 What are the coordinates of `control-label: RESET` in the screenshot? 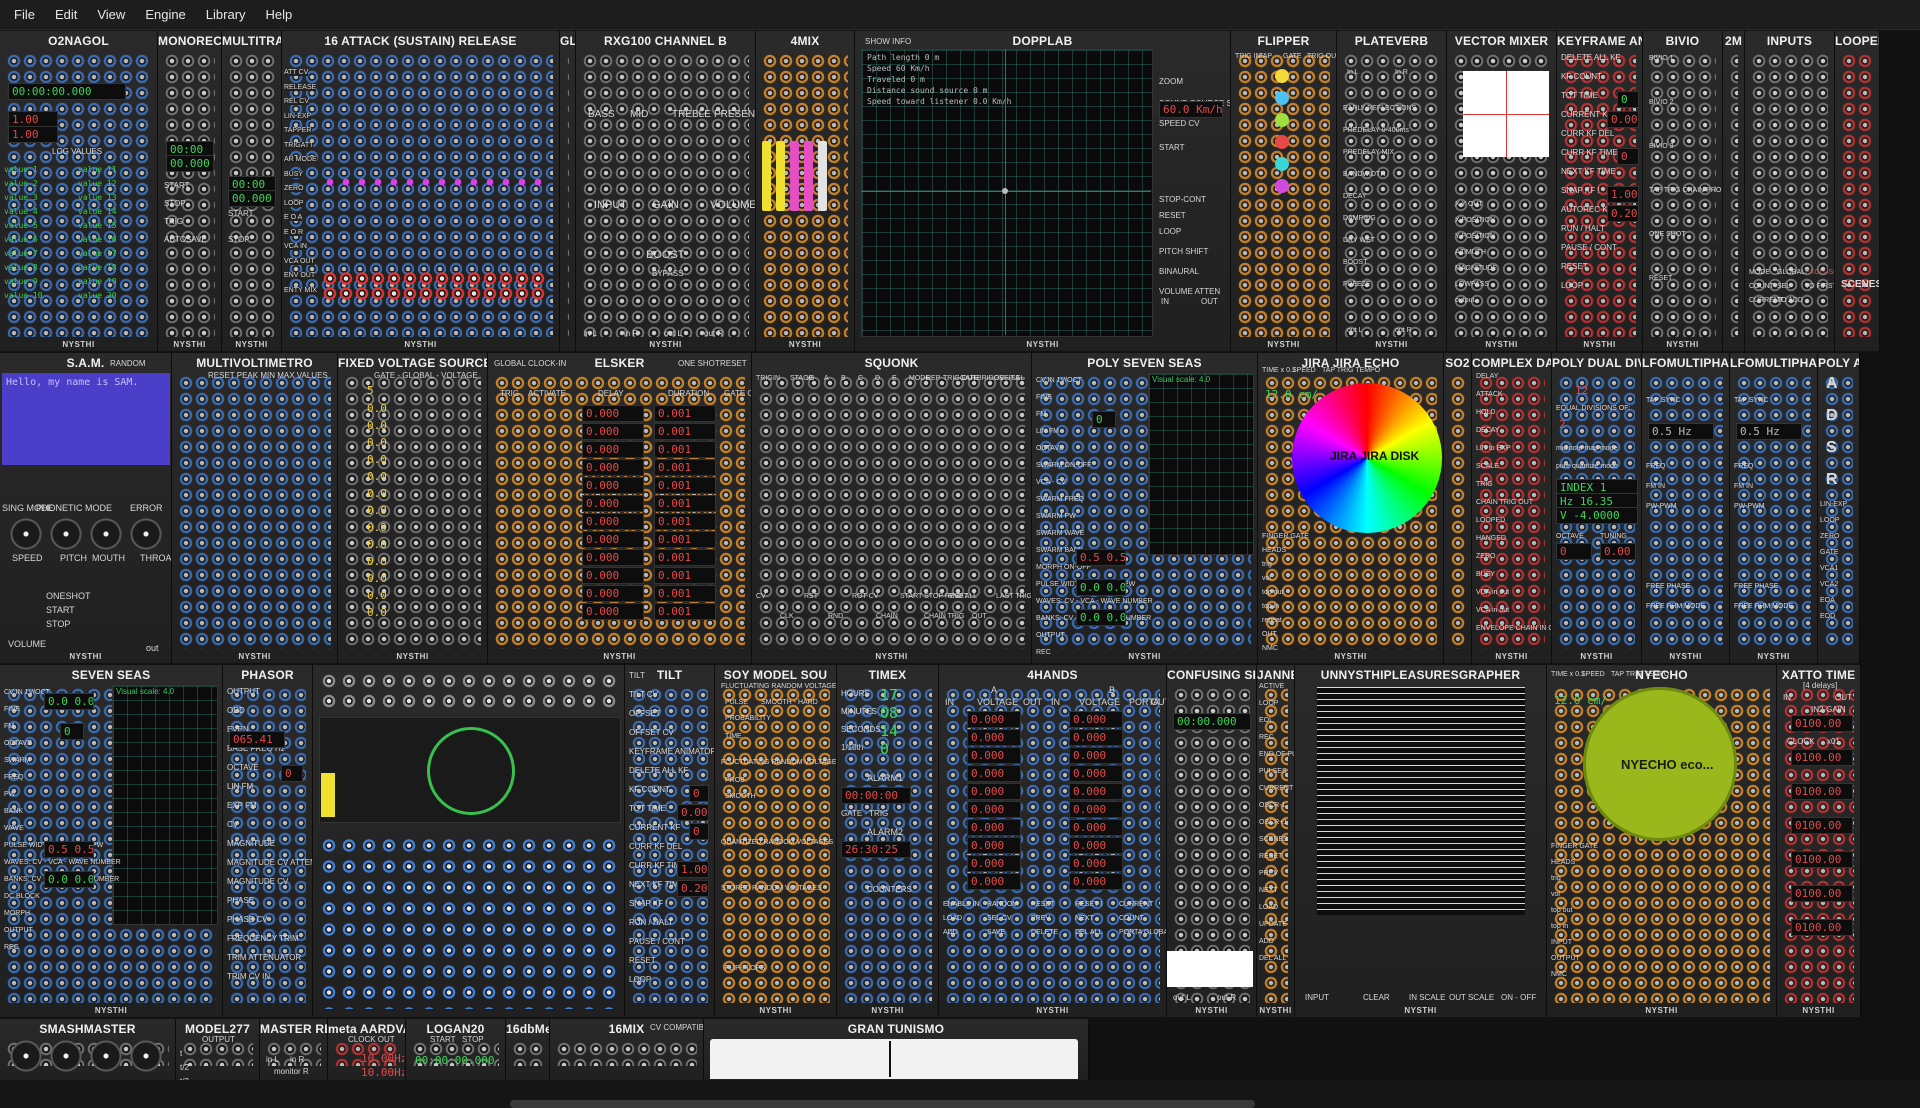 It's located at (1661, 278).